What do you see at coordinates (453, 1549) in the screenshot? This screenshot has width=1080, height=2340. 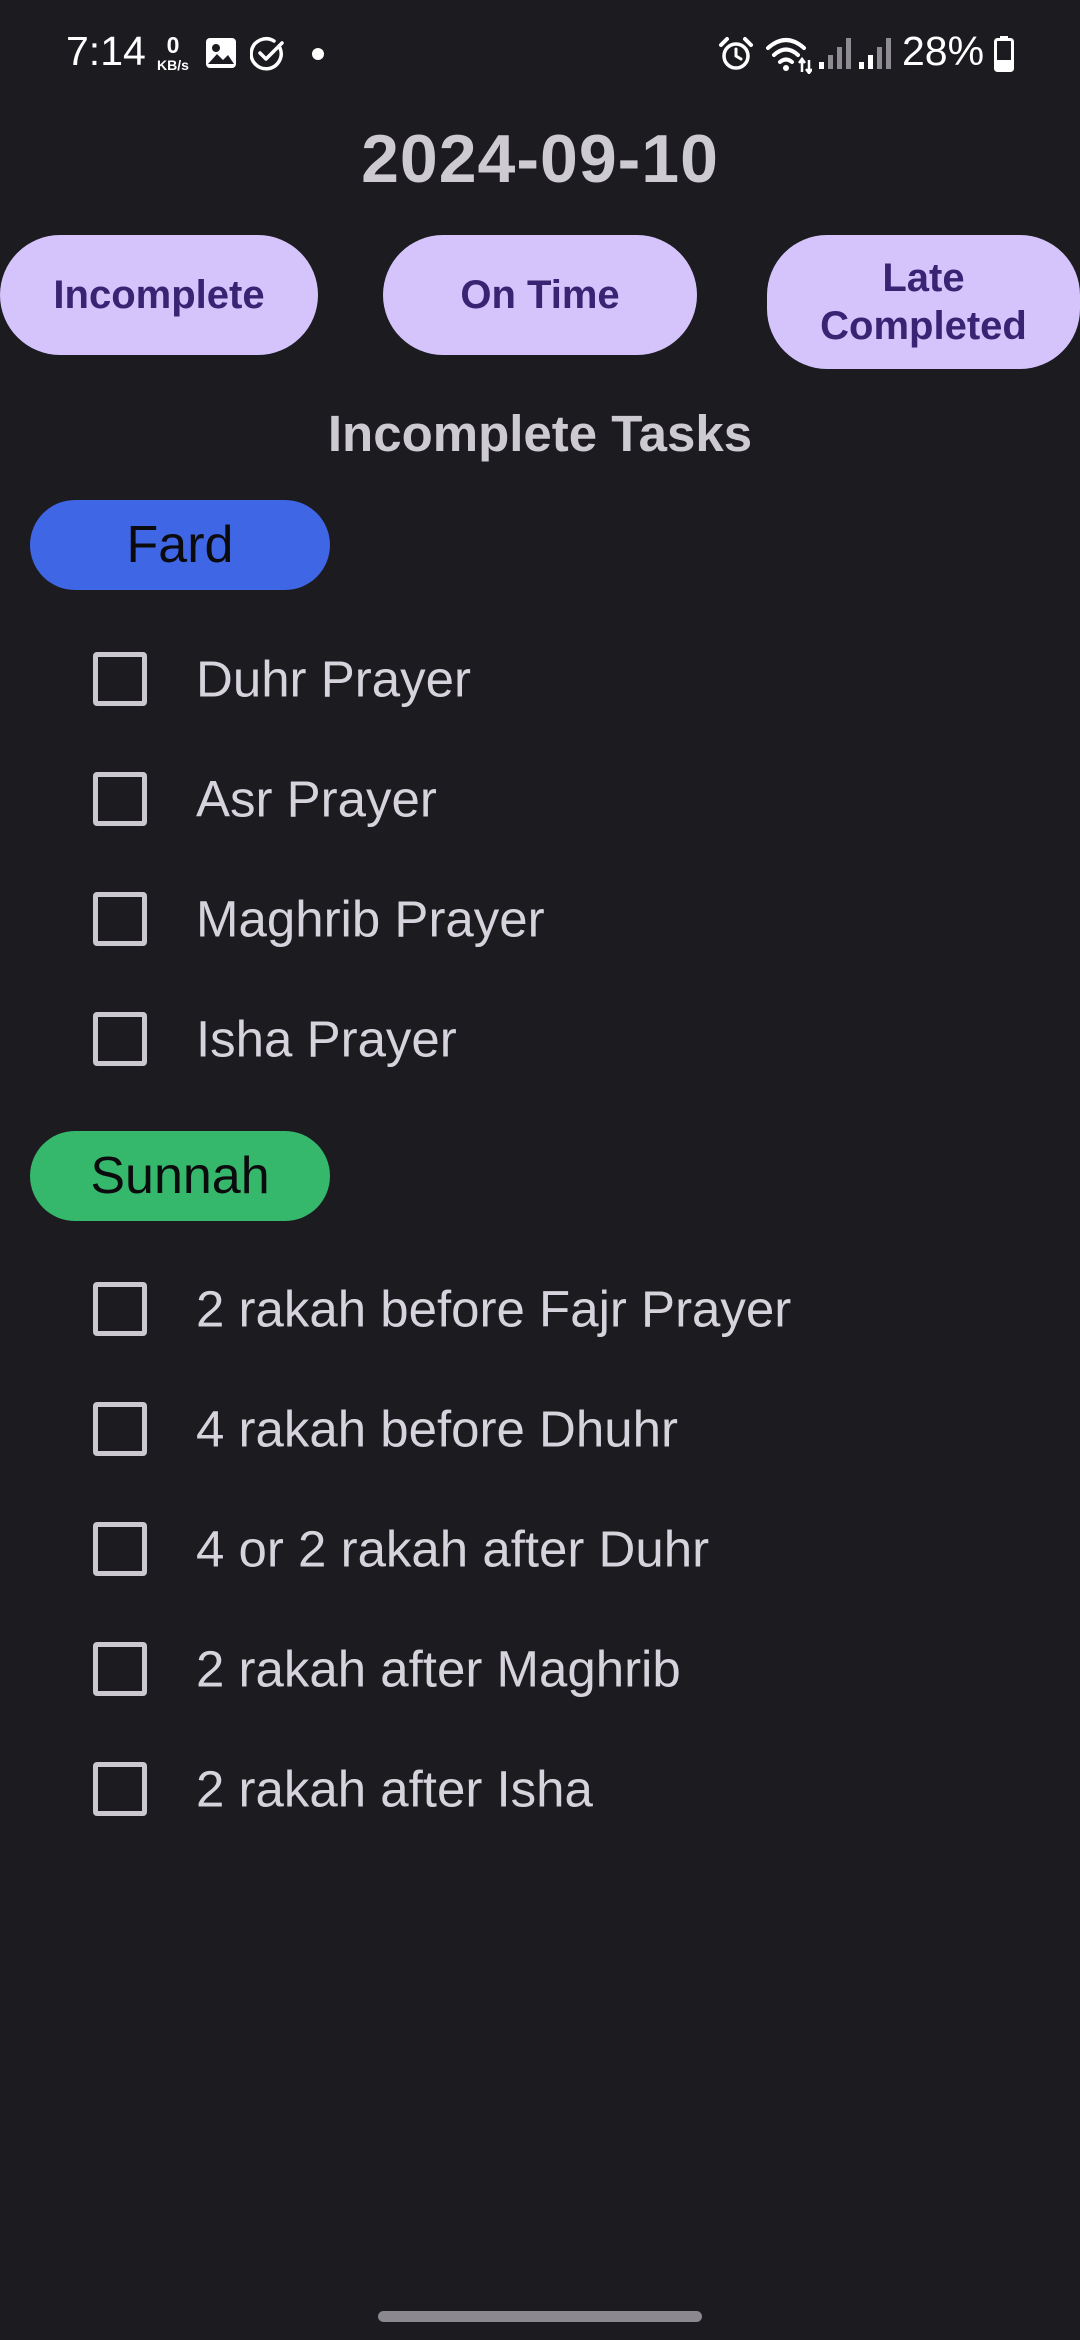 I see `task-label: 4 or 2 rakah after Duhr` at bounding box center [453, 1549].